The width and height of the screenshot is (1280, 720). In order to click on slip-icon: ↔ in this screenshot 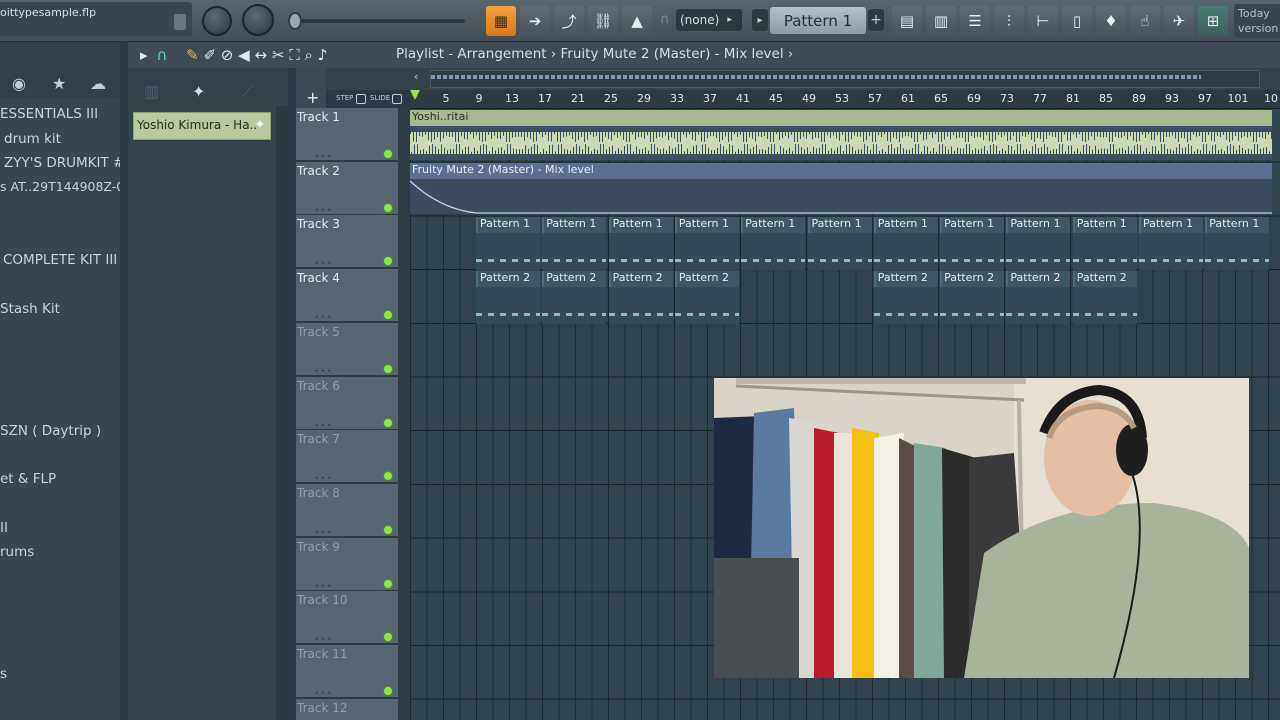, I will do `click(260, 55)`.